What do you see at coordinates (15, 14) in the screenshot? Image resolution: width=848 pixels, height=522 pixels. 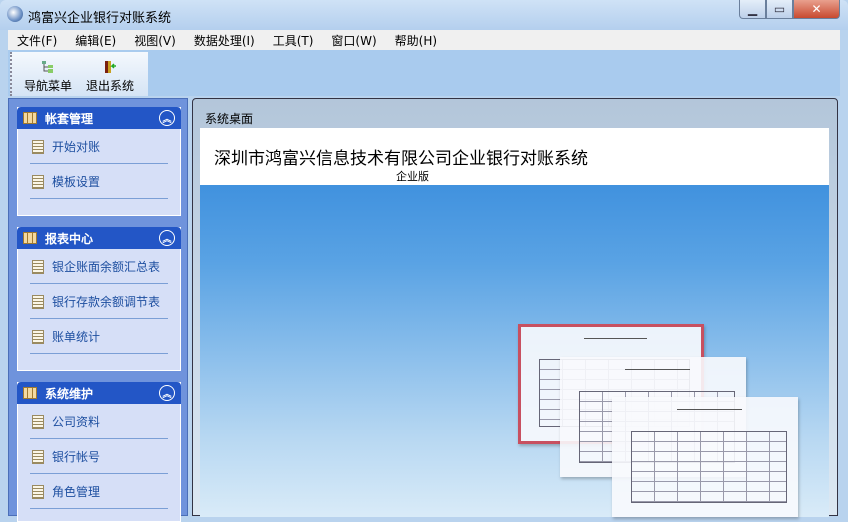 I see `app-icon` at bounding box center [15, 14].